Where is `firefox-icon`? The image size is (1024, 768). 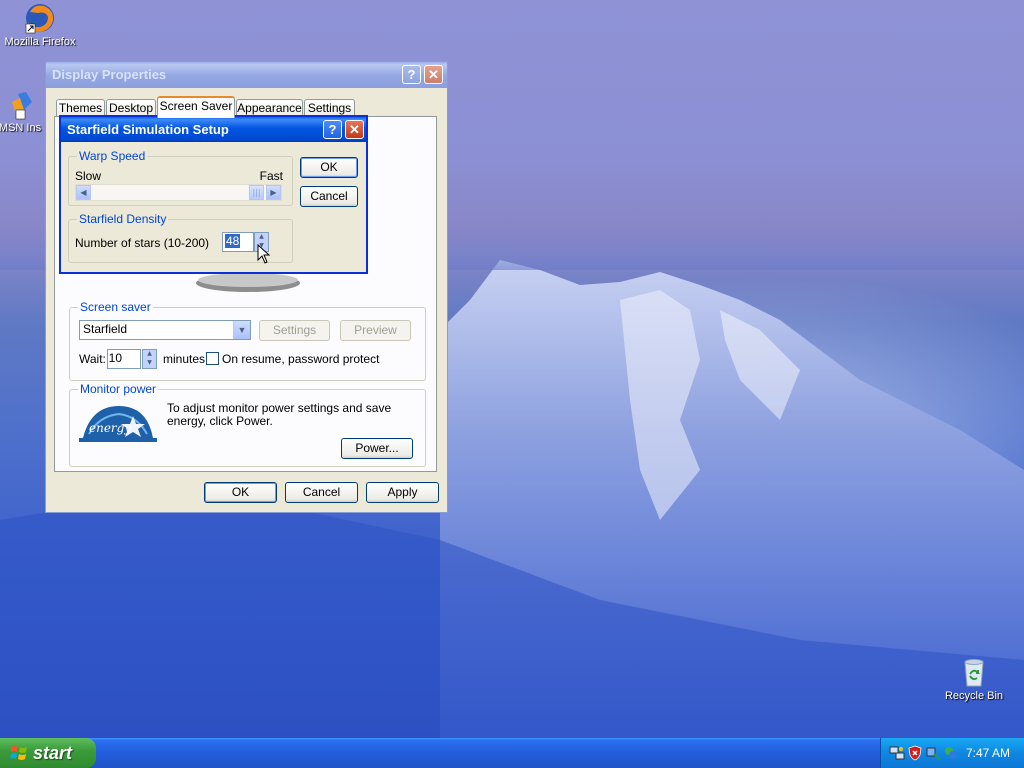
firefox-icon is located at coordinates (39, 19).